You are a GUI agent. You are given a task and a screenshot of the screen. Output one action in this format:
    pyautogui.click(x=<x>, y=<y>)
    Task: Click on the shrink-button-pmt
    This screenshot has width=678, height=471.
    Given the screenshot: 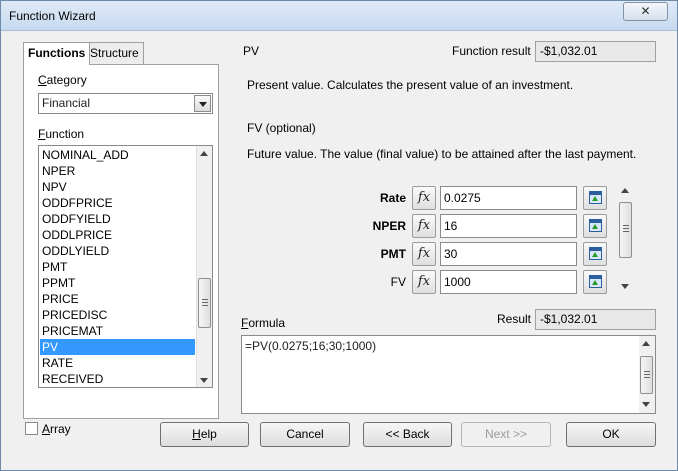 What is the action you would take?
    pyautogui.click(x=595, y=254)
    